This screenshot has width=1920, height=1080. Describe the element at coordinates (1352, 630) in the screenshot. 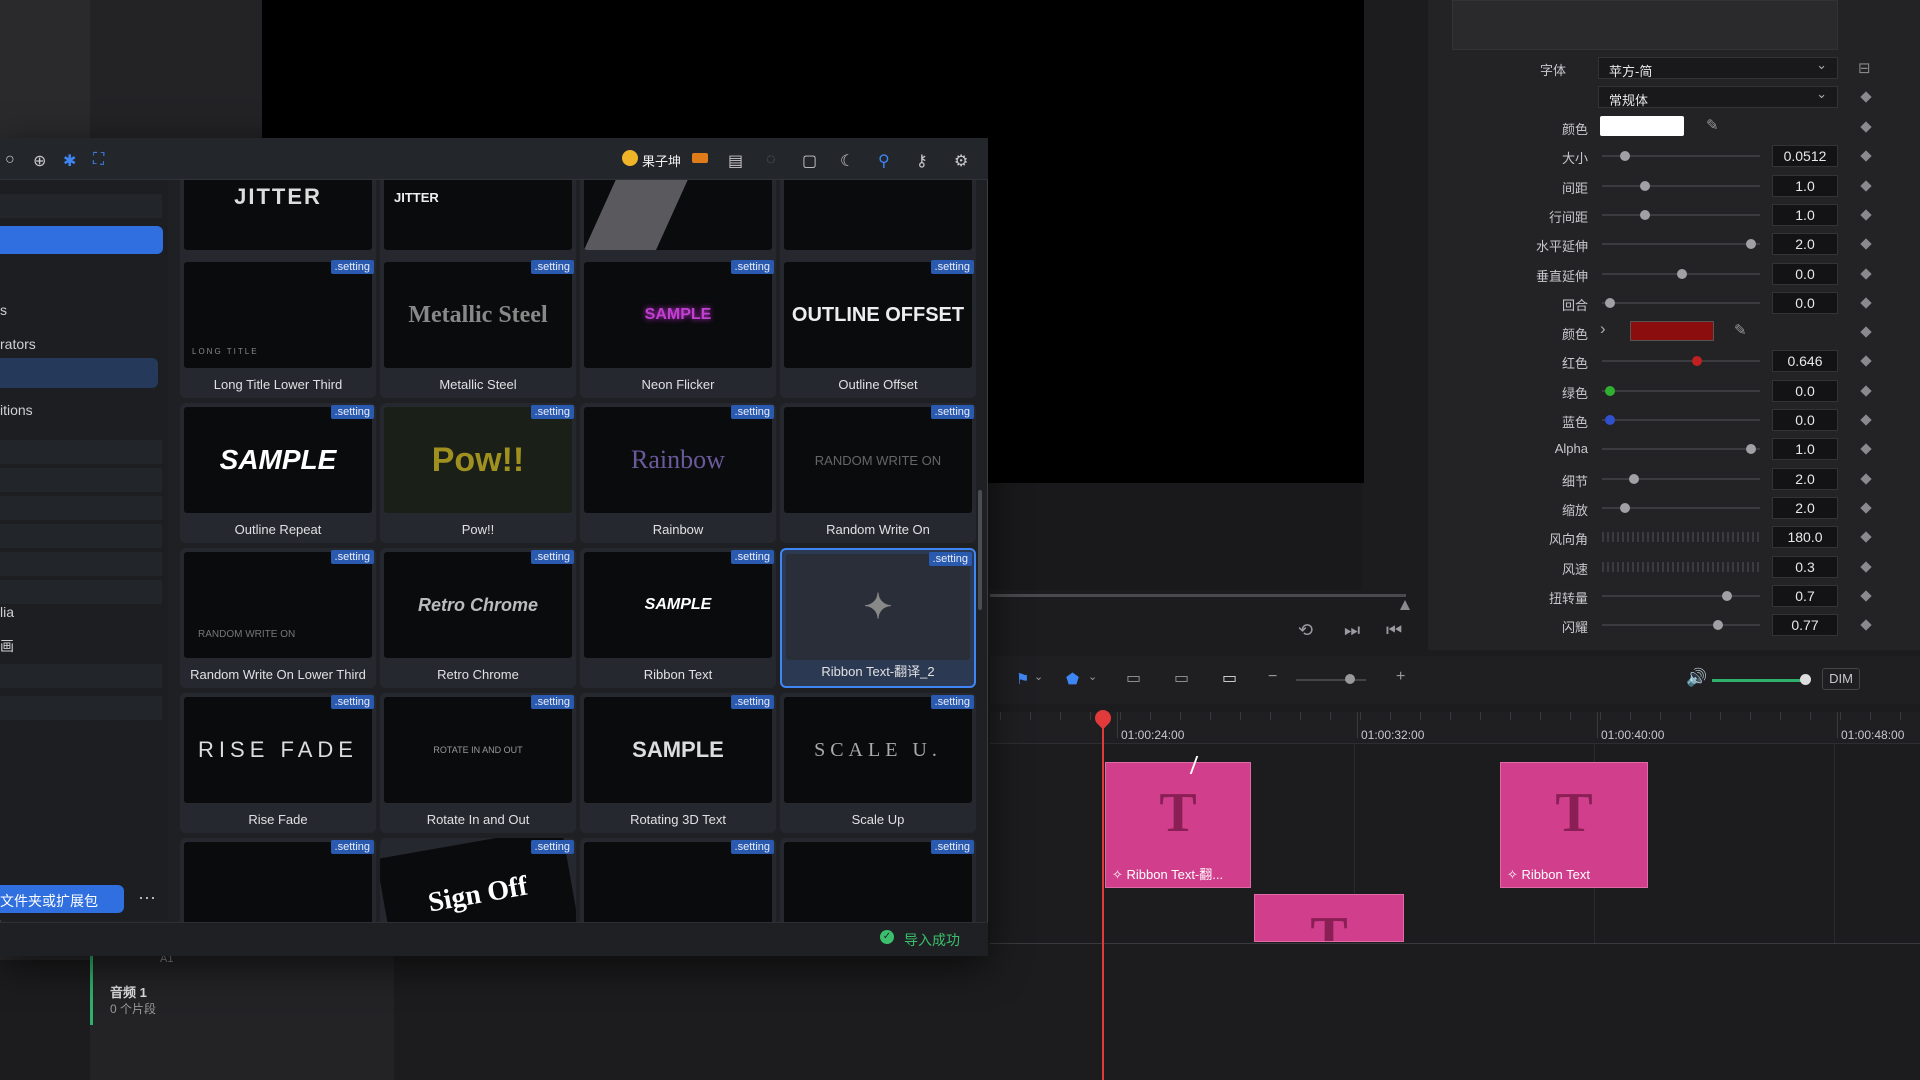

I see `next-frame-icon: ⏭` at that location.